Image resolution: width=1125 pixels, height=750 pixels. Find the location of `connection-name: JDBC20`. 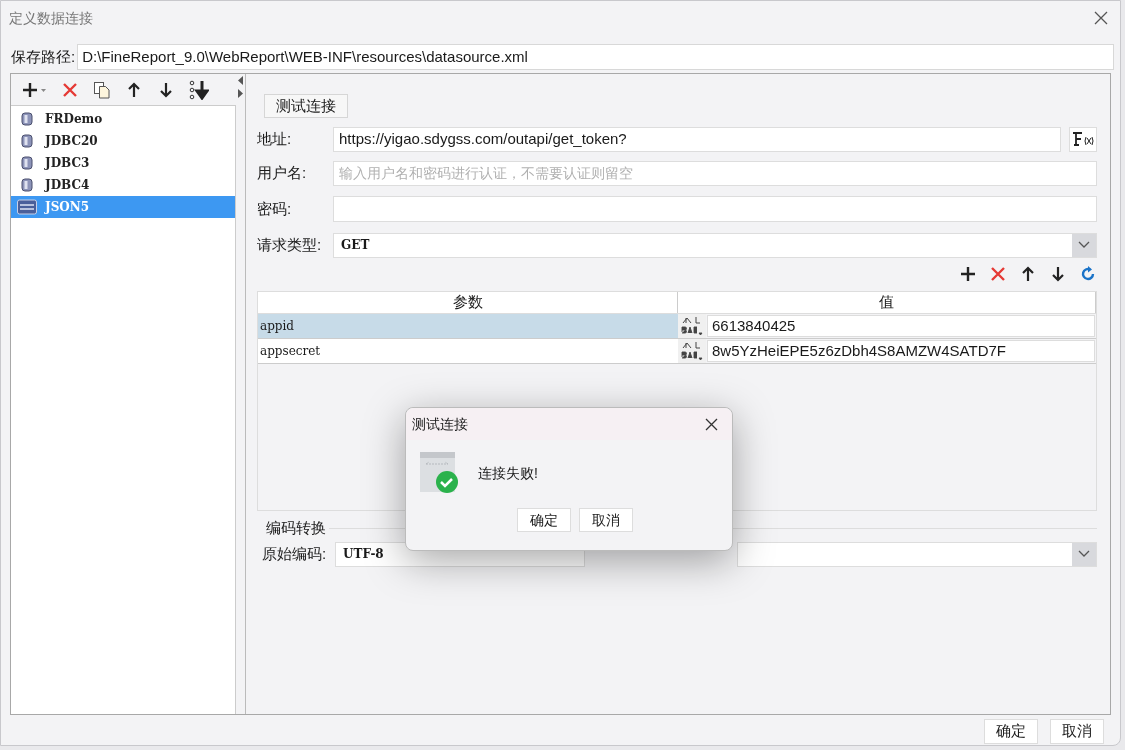

connection-name: JDBC20 is located at coordinates (71, 141).